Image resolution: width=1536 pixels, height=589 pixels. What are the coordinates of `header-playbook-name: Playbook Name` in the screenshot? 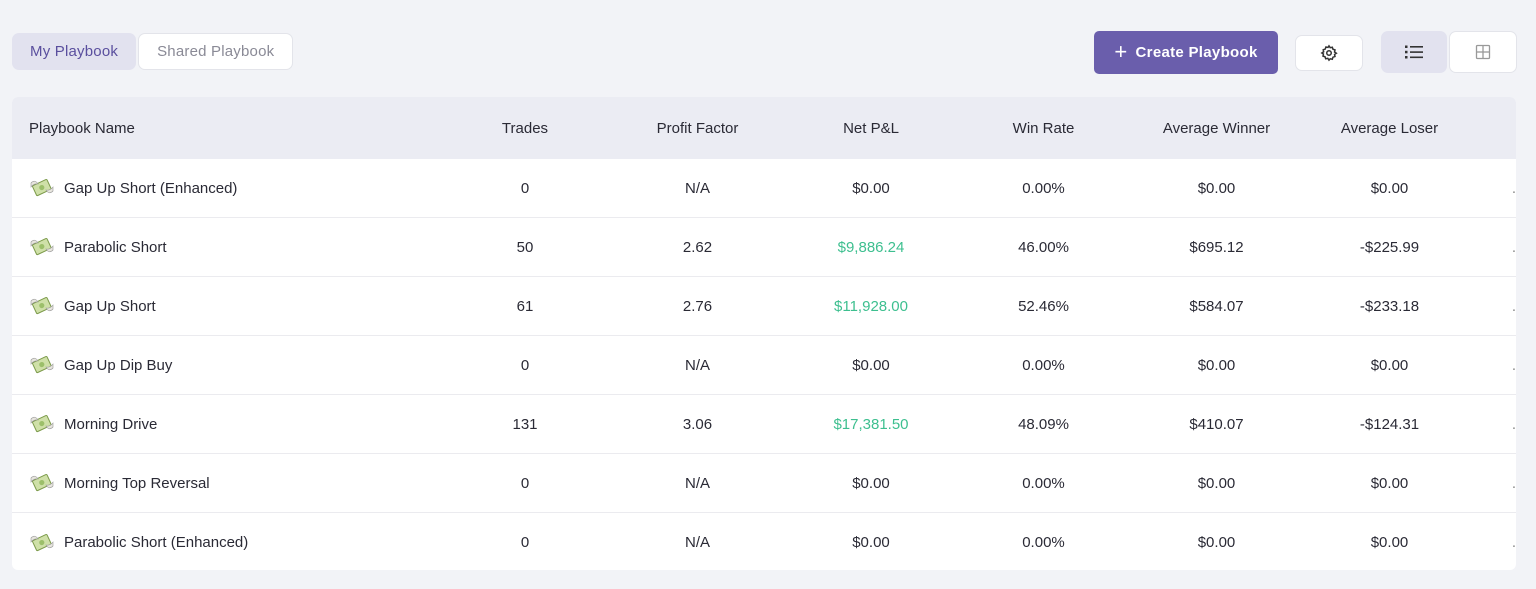 It's located at (226, 128).